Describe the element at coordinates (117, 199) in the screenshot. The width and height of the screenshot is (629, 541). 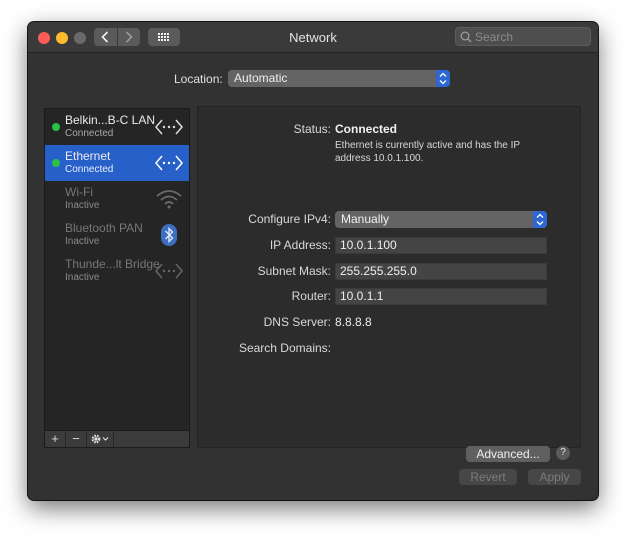
I see `service-item-wifi: Wi-Fi Inactive` at that location.